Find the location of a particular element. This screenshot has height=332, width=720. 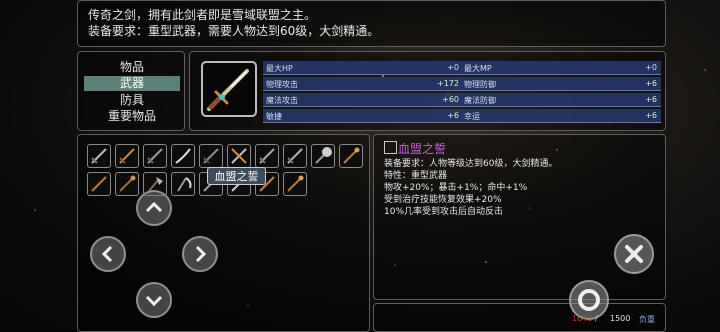

down-arrow-icon is located at coordinates (154, 301).